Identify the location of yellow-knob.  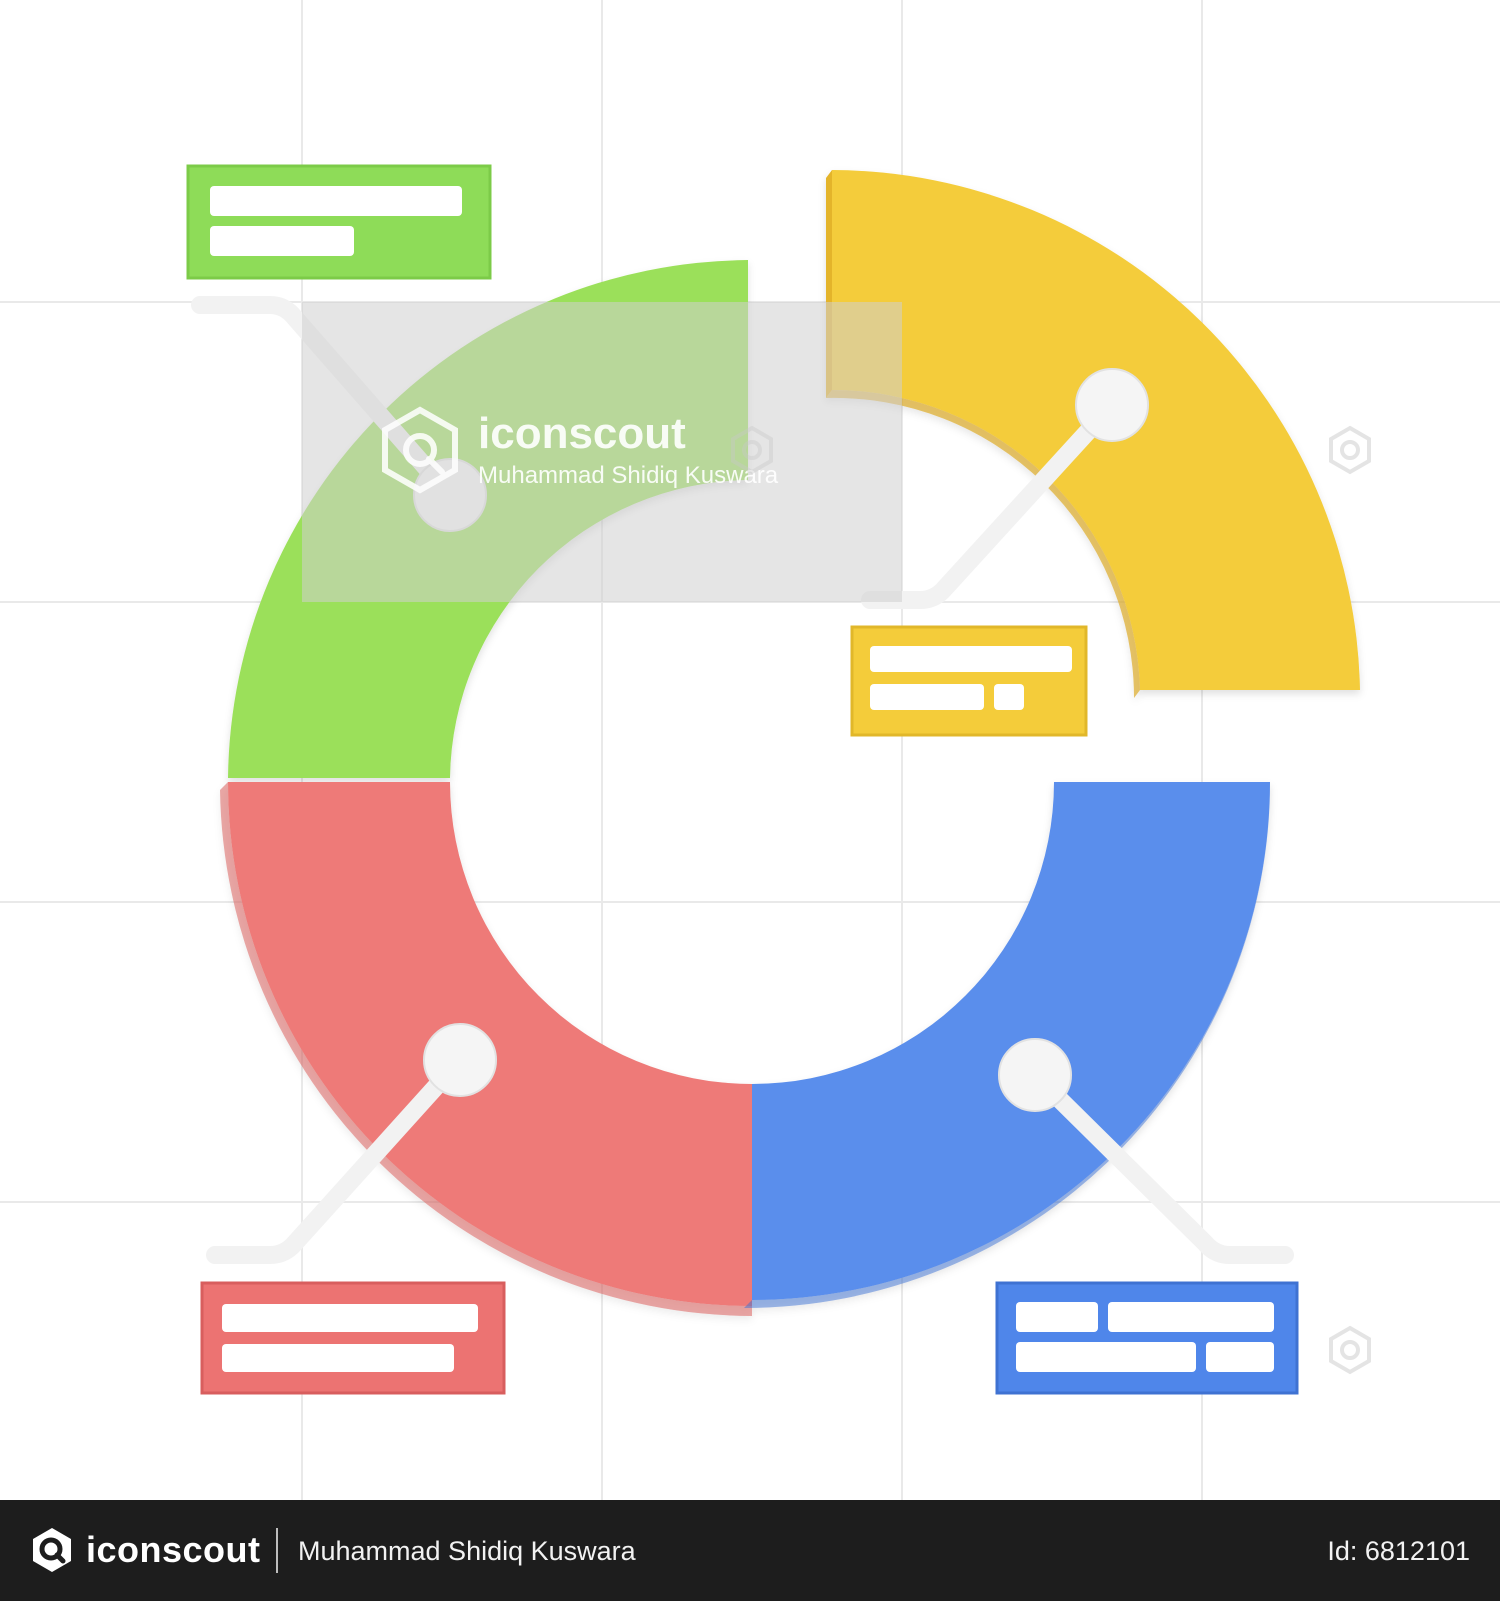
(1112, 405).